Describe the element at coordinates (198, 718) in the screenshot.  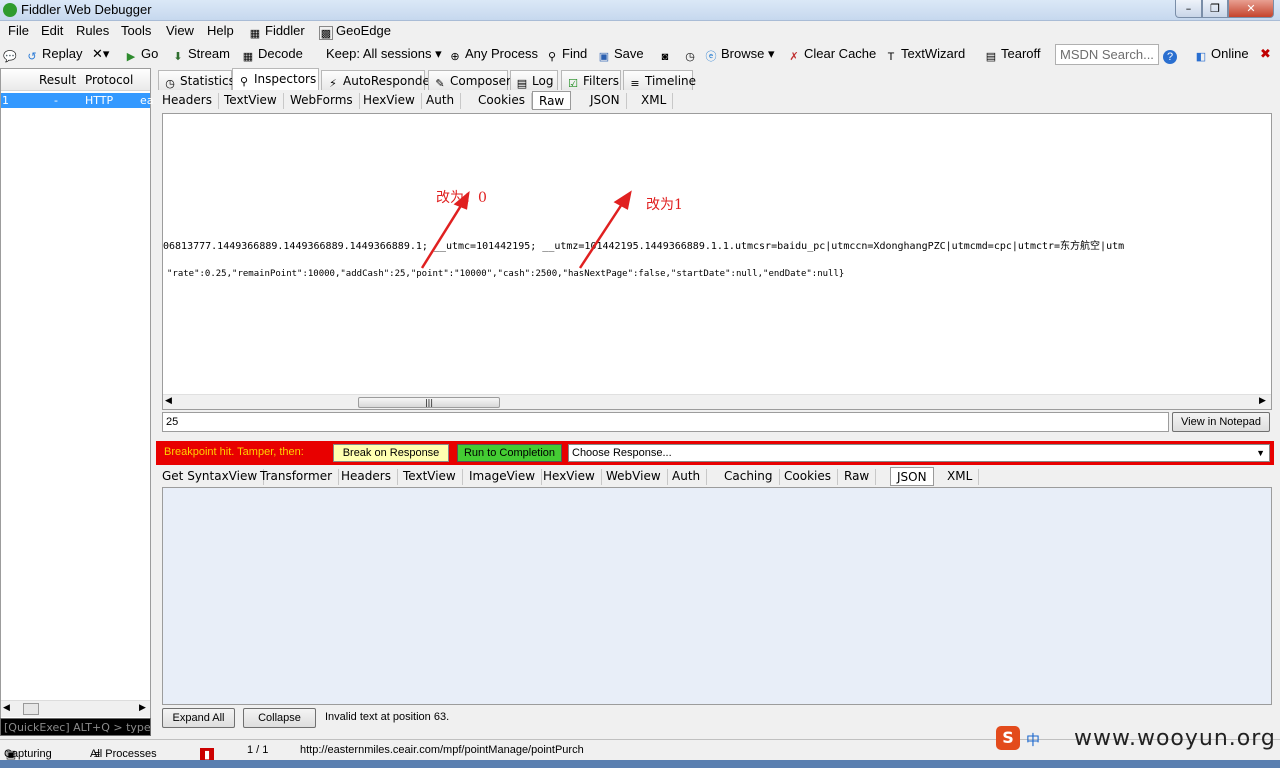
I see `expand-all-button: Expand All` at that location.